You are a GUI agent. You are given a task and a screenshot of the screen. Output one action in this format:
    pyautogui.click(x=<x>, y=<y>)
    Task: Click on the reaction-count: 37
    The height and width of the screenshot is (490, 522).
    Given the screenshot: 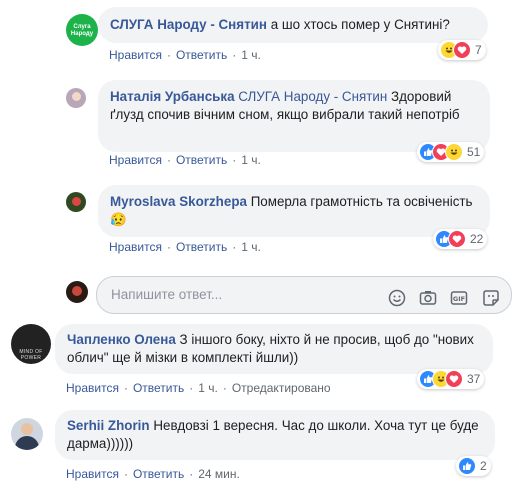 What is the action you would take?
    pyautogui.click(x=474, y=379)
    